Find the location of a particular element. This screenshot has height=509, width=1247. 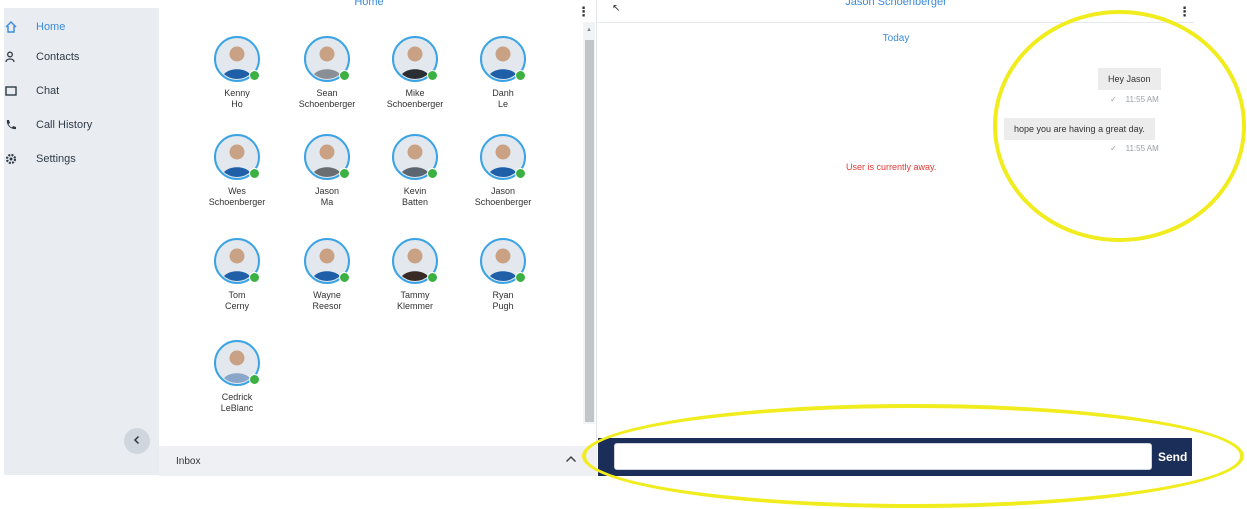

scroll-up-icon: ▲ is located at coordinates (589, 30).